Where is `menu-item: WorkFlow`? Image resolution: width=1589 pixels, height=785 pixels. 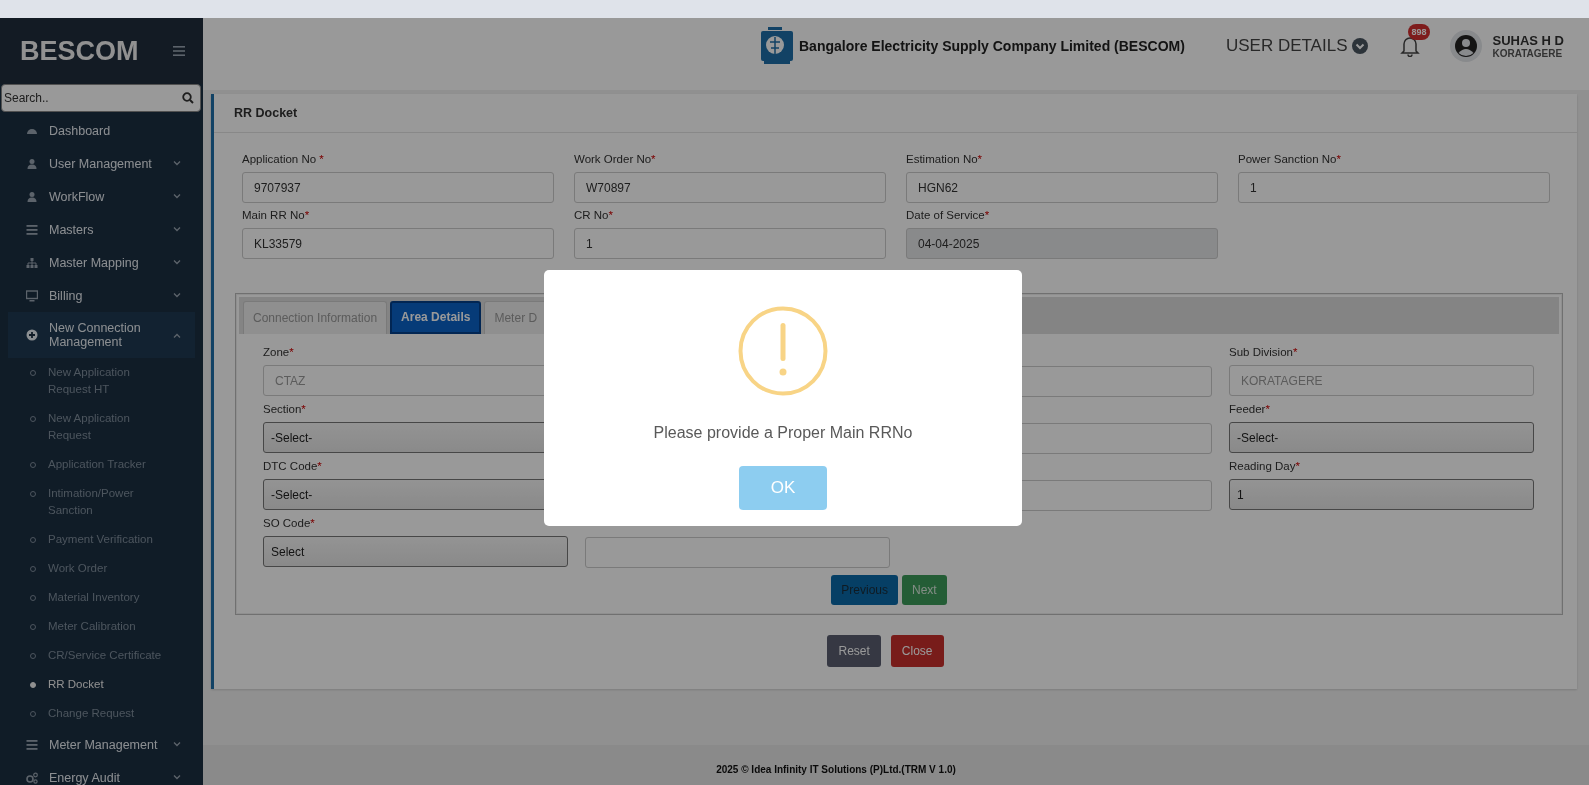 menu-item: WorkFlow is located at coordinates (101, 196).